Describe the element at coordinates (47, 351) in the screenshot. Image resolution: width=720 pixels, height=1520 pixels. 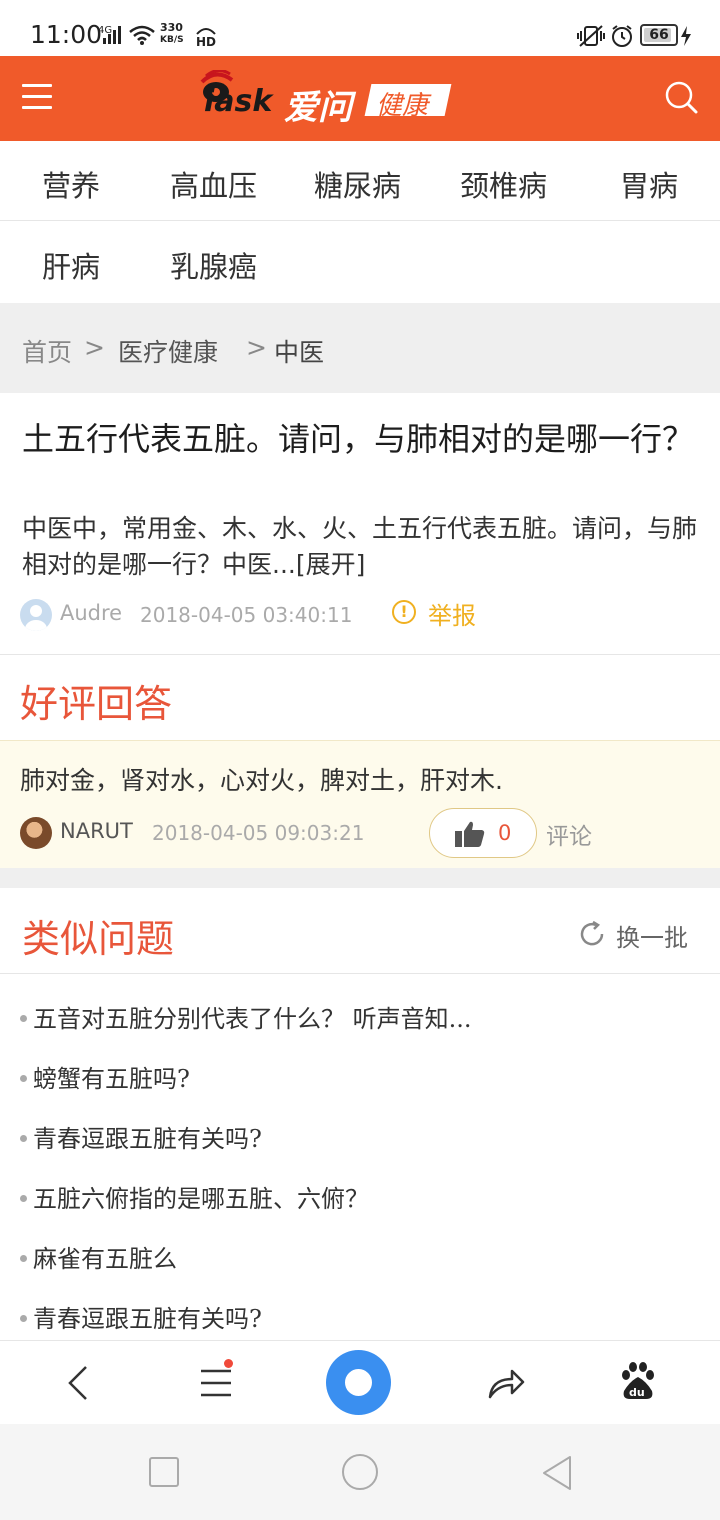
I see `breadcrumb-home: 首页` at that location.